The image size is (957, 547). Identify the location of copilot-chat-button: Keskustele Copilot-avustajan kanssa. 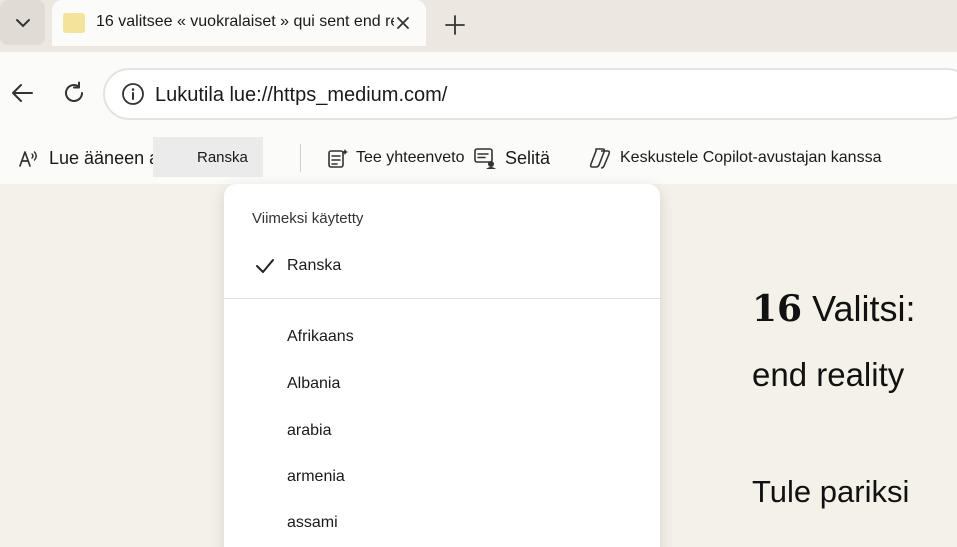
(734, 158).